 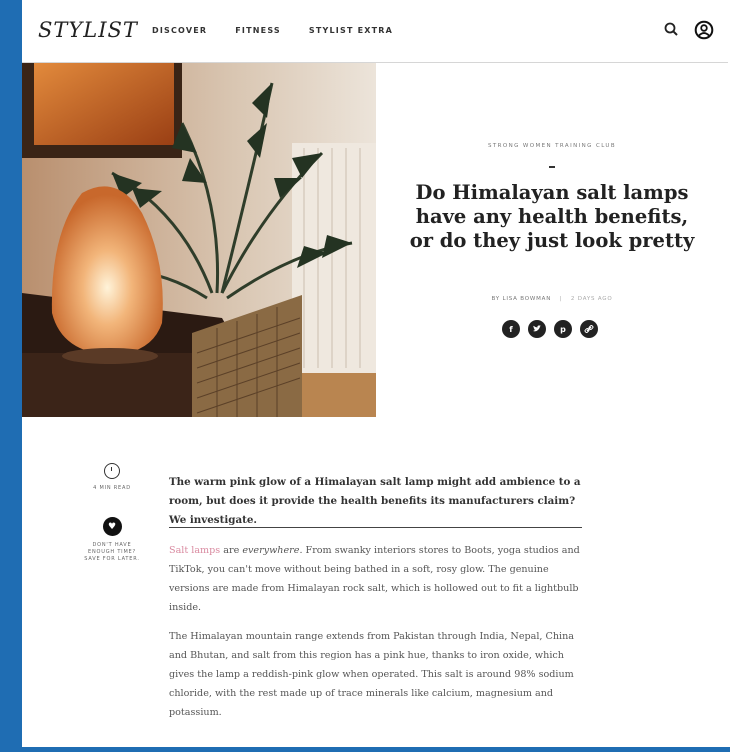 I want to click on byline-author: BY LISA BOWMAN, so click(x=522, y=299).